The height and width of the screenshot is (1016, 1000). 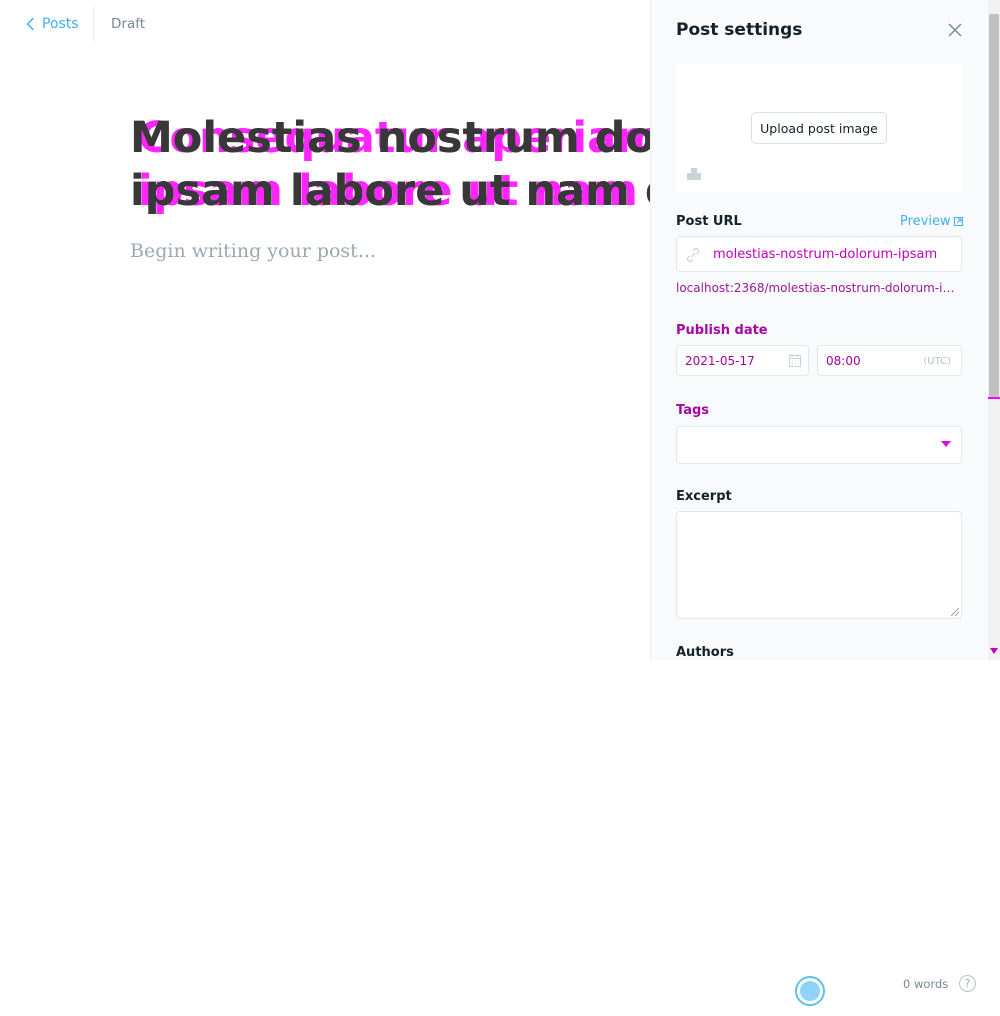 What do you see at coordinates (925, 221) in the screenshot?
I see `preview-label: Preview` at bounding box center [925, 221].